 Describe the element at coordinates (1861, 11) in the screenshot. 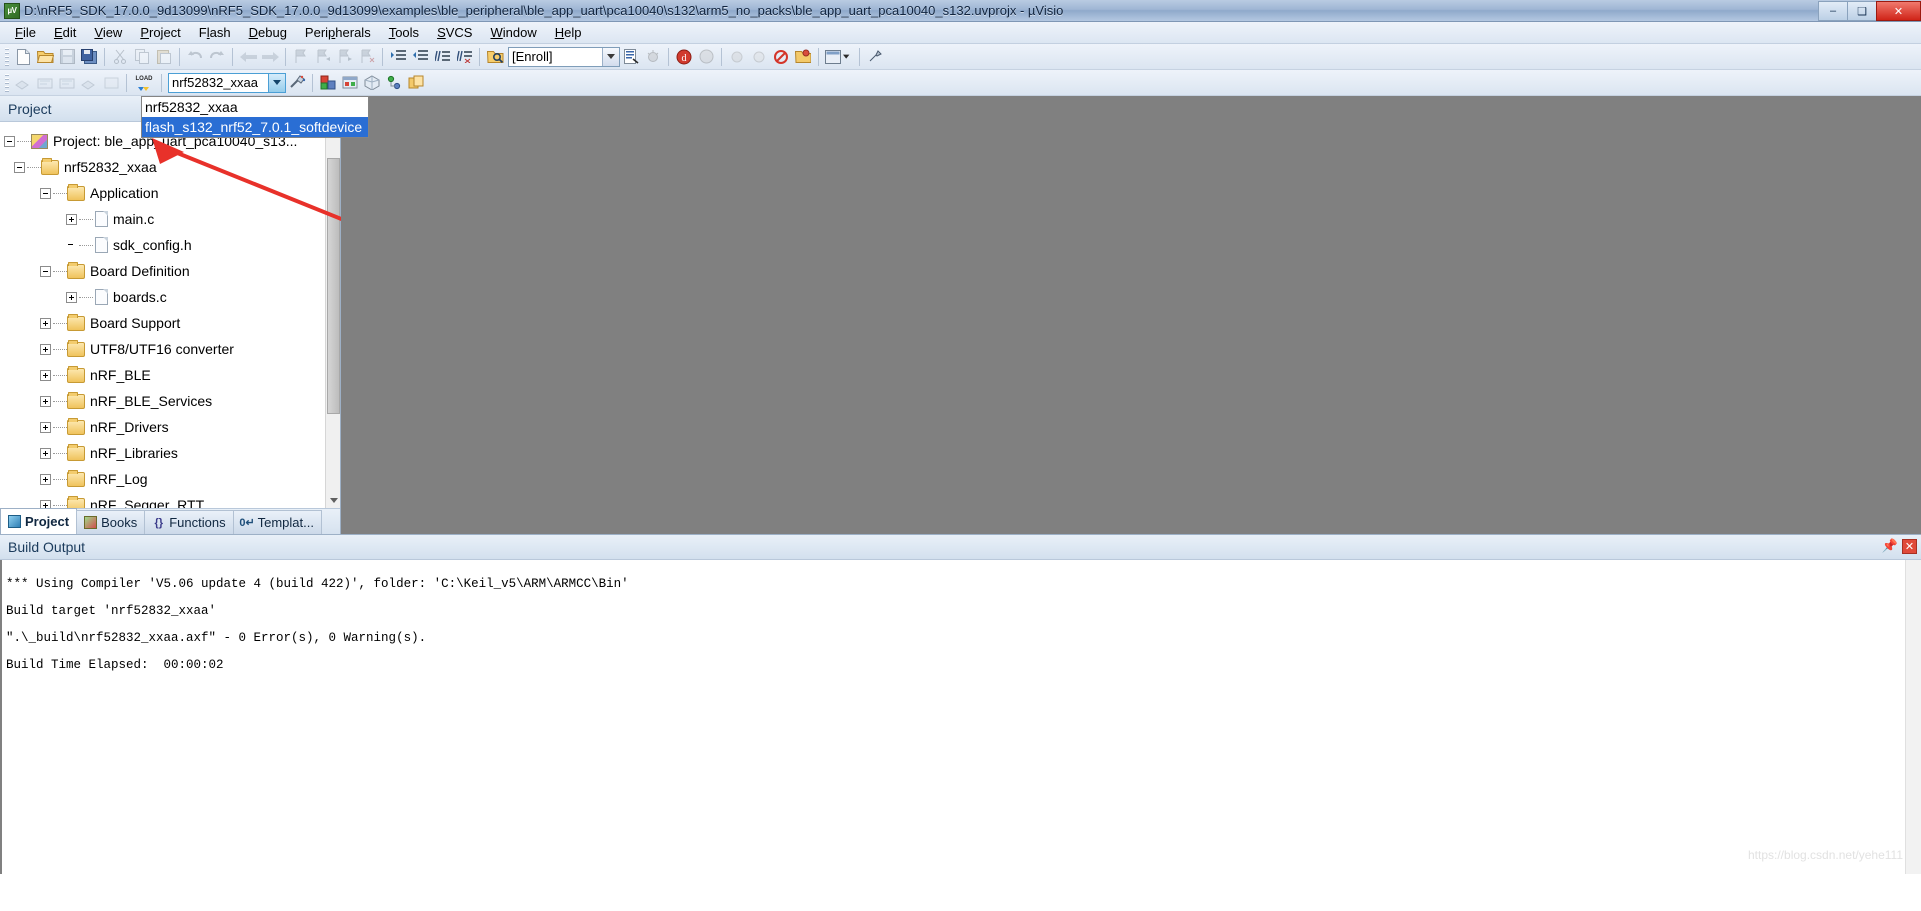

I see `maximize-button: ❑` at that location.